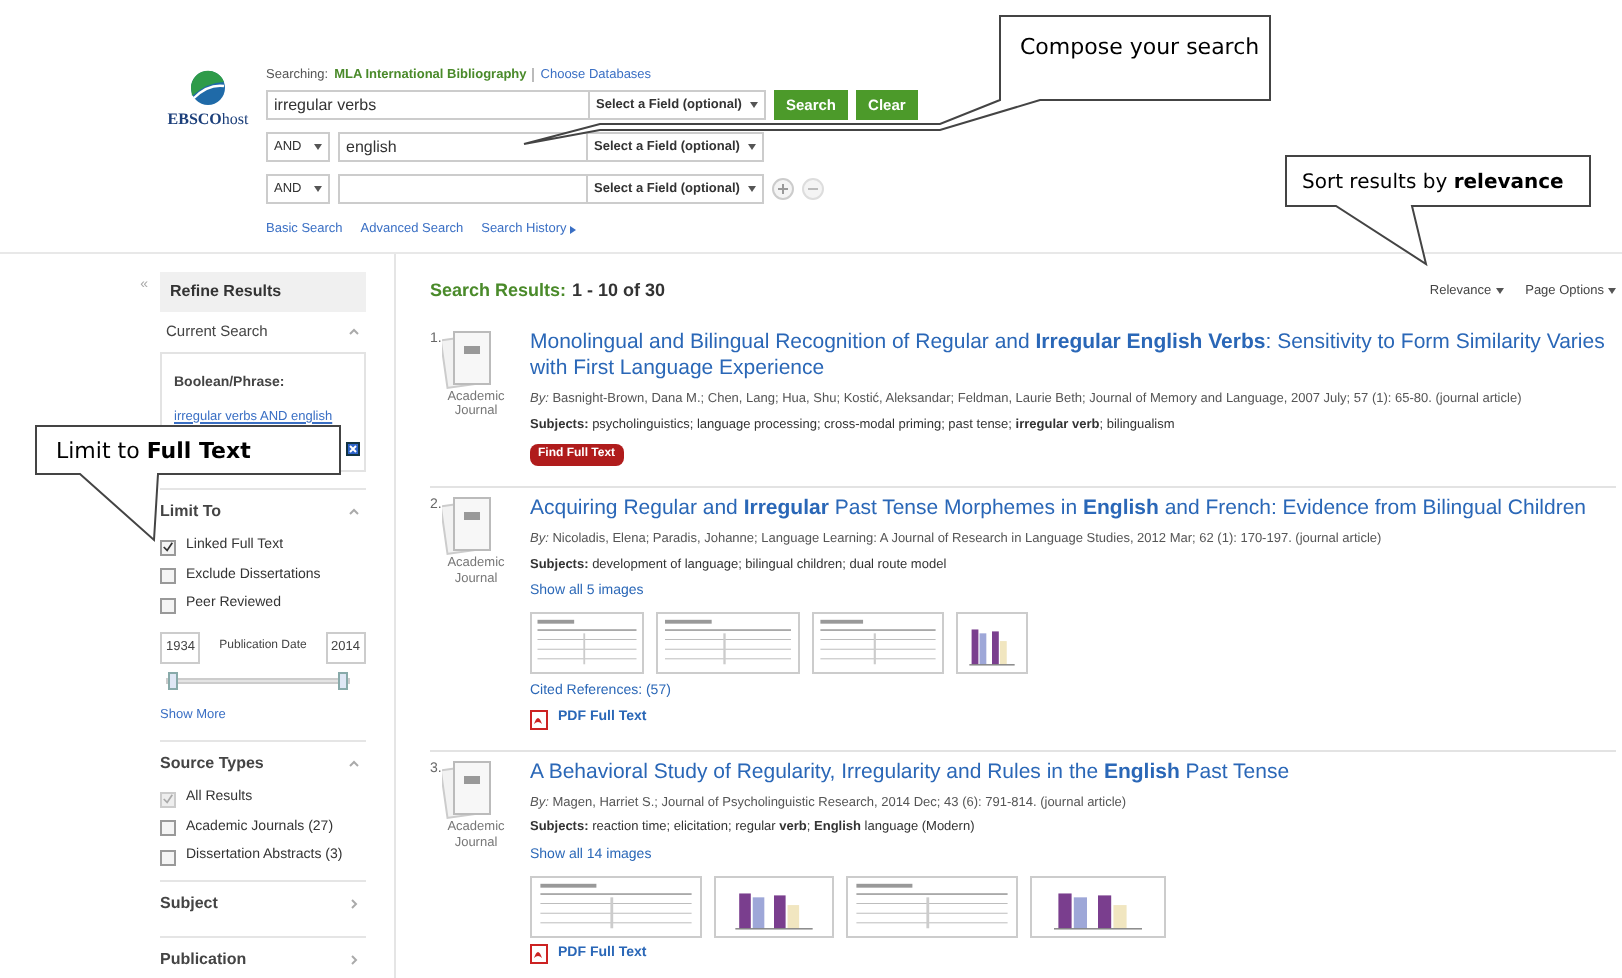 The height and width of the screenshot is (978, 1622). What do you see at coordinates (189, 903) in the screenshot?
I see `section-title: Subject` at bounding box center [189, 903].